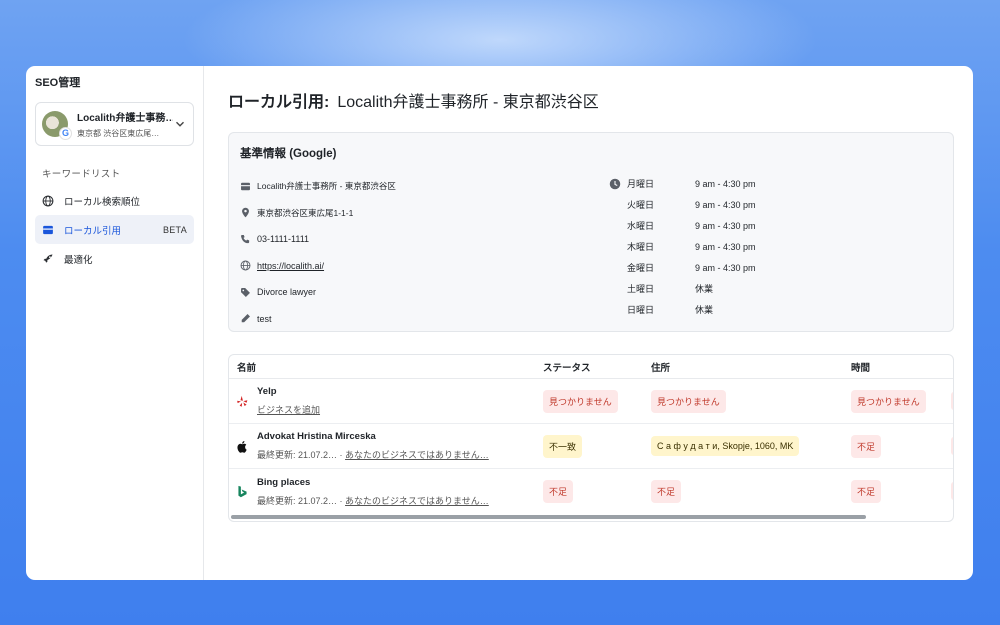  What do you see at coordinates (242, 401) in the screenshot?
I see `yelp-icon` at bounding box center [242, 401].